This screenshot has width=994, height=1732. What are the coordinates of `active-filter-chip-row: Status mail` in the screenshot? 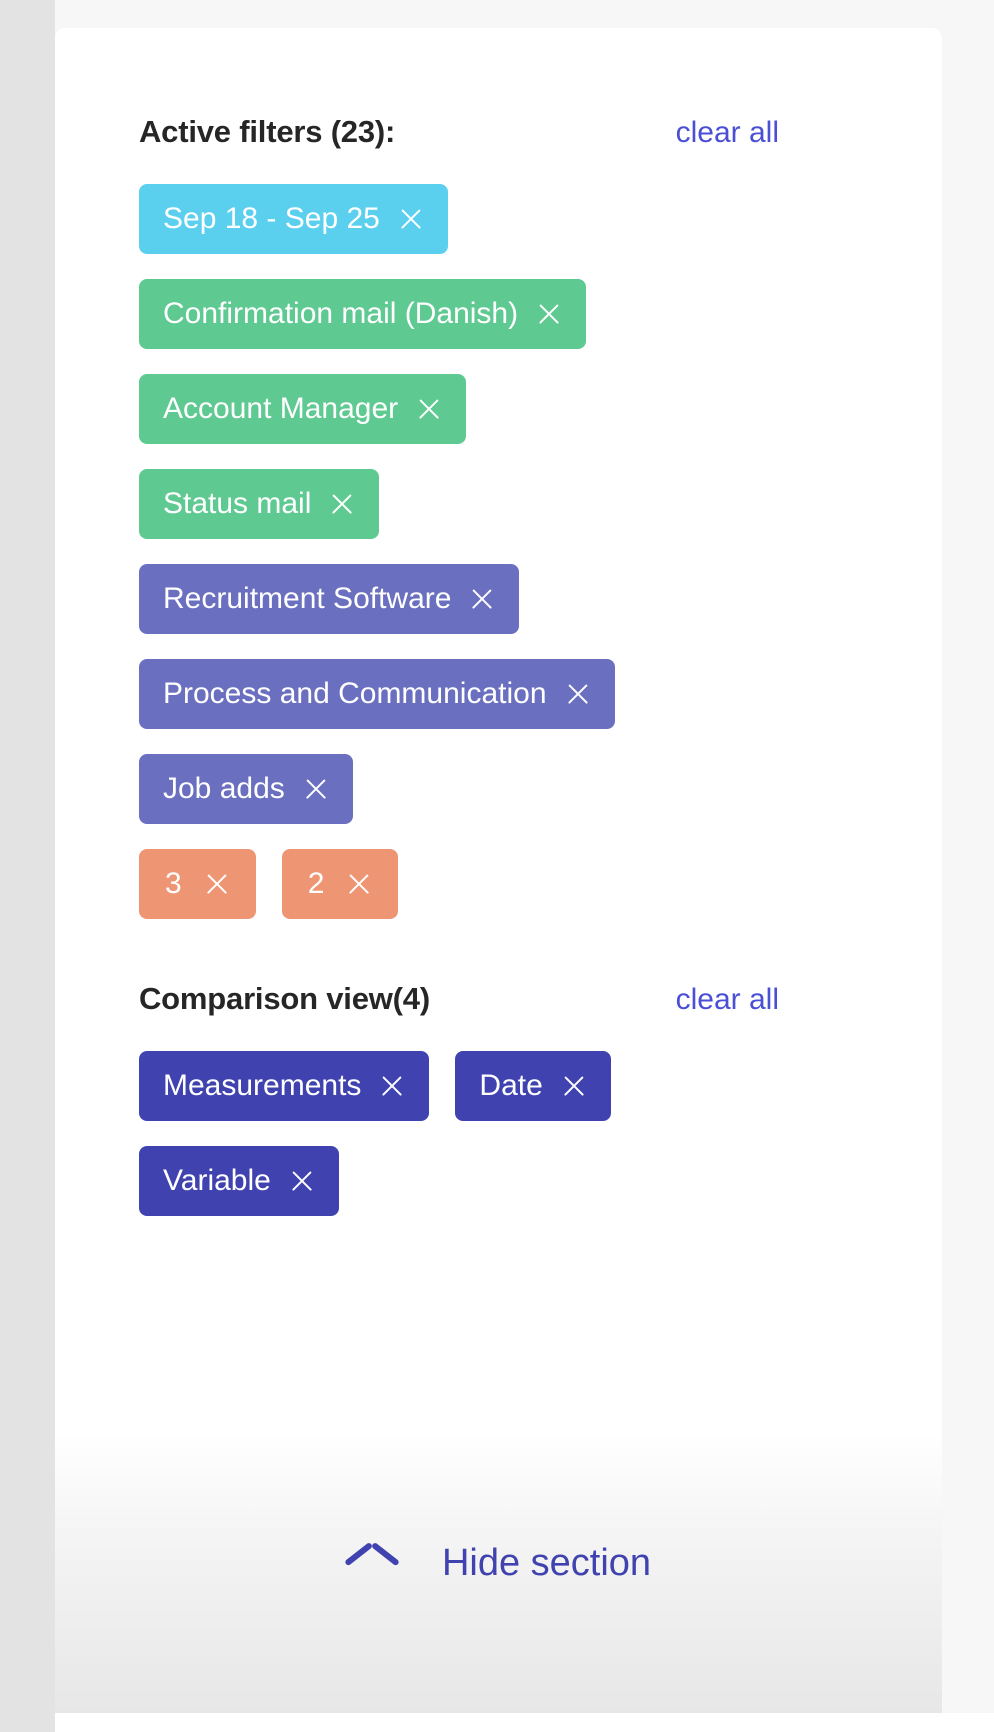 It's located at (540, 504).